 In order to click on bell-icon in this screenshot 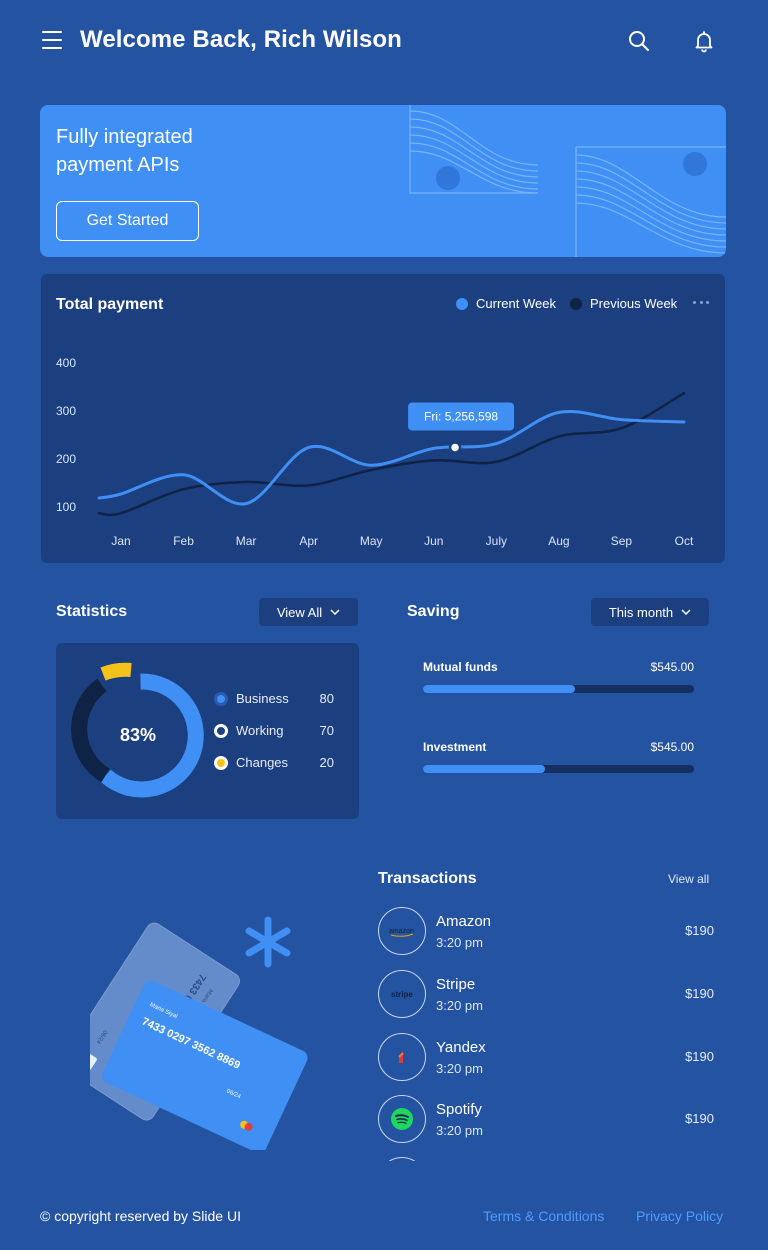, I will do `click(704, 41)`.